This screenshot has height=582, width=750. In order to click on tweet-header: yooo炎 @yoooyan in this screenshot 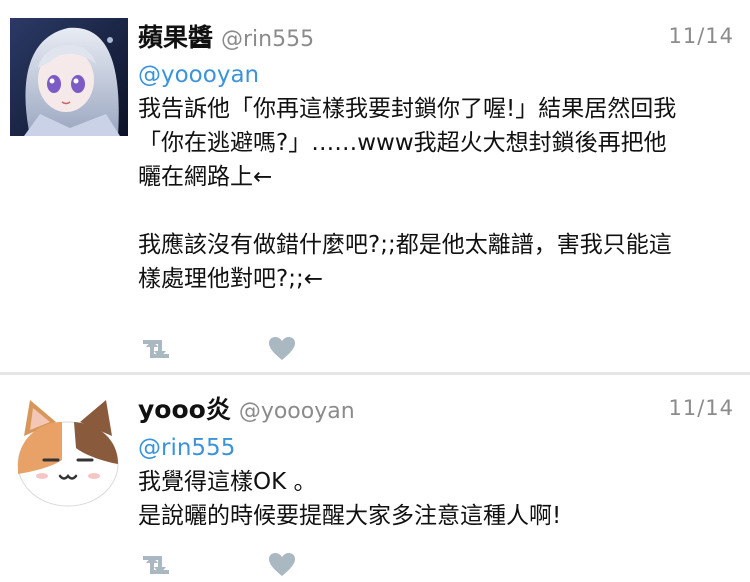, I will do `click(246, 408)`.